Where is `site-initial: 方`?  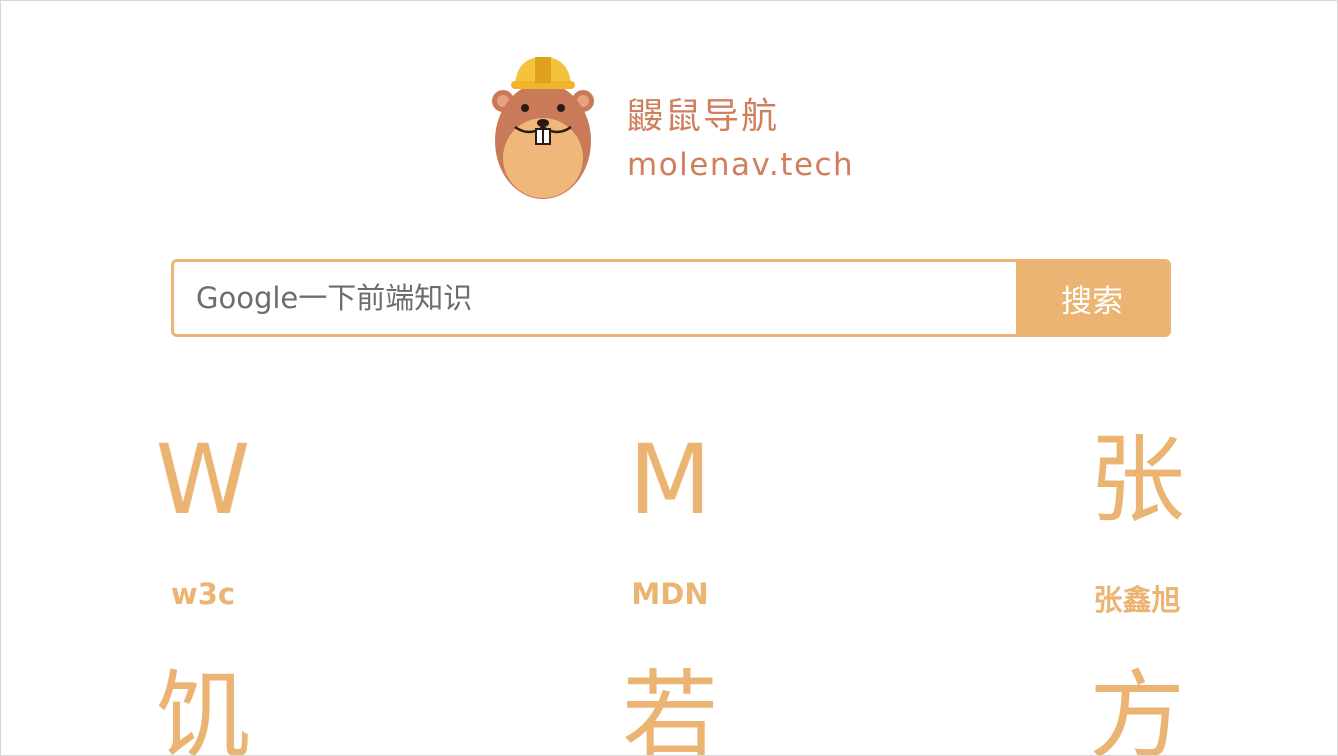 site-initial: 方 is located at coordinates (1137, 708).